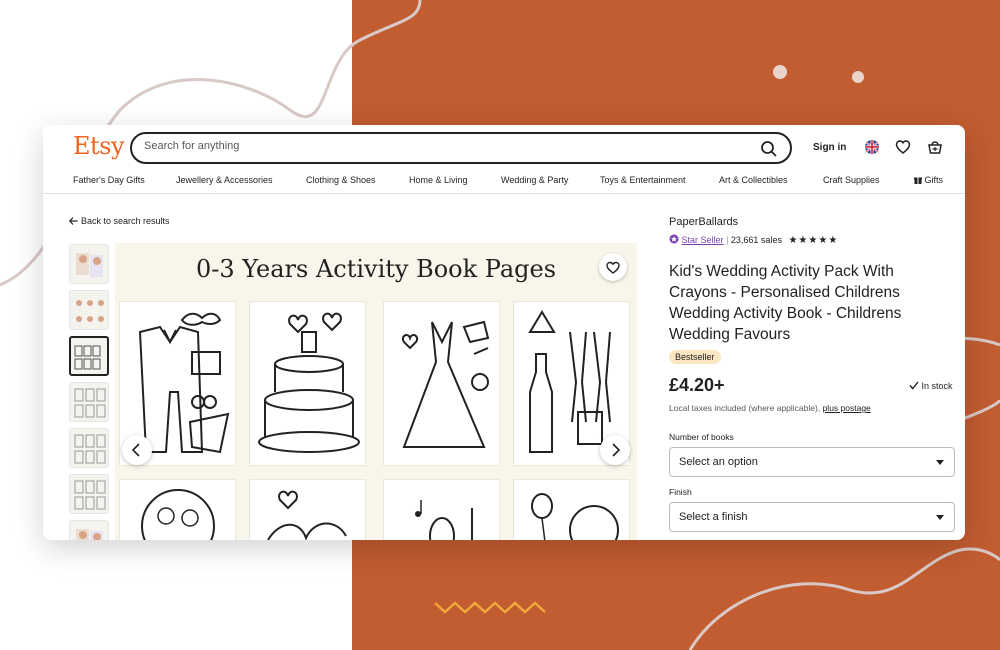 Image resolution: width=1000 pixels, height=650 pixels. I want to click on heart-icon, so click(613, 267).